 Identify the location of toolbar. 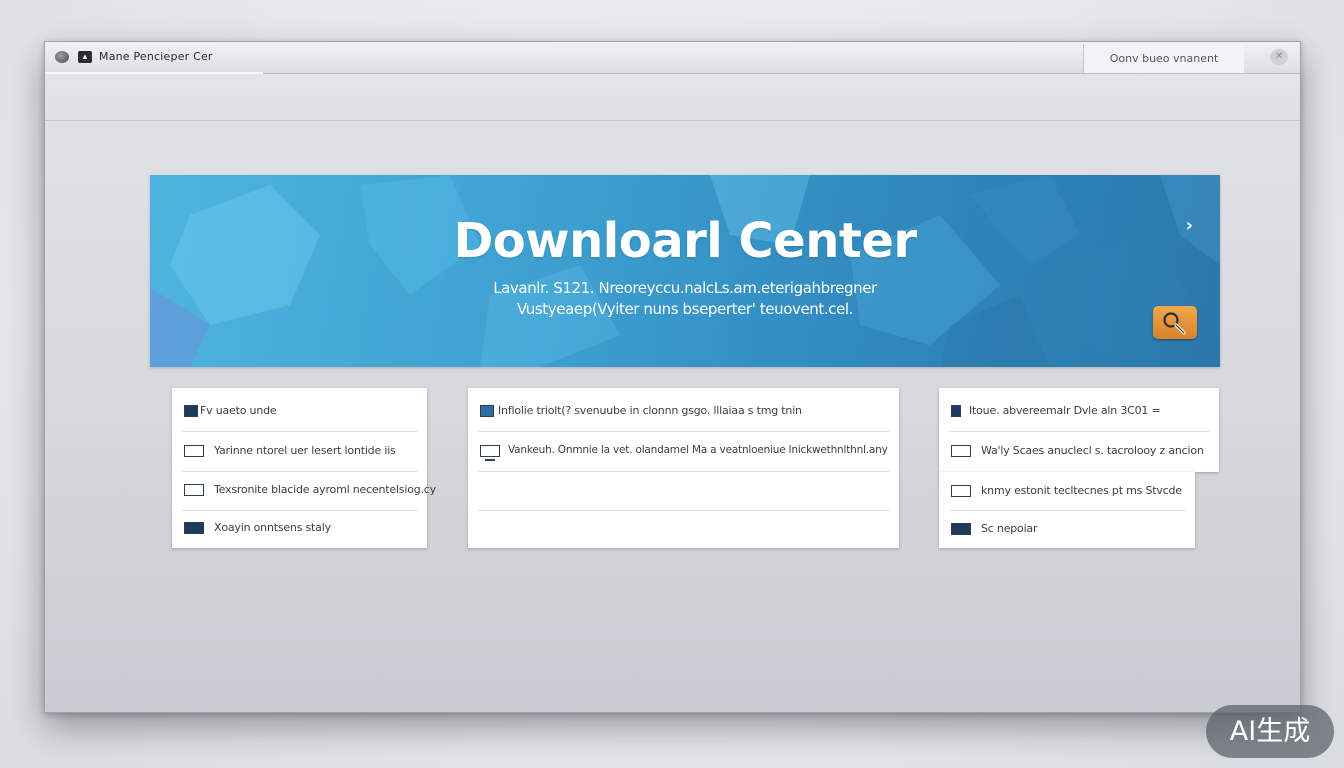
(672, 97).